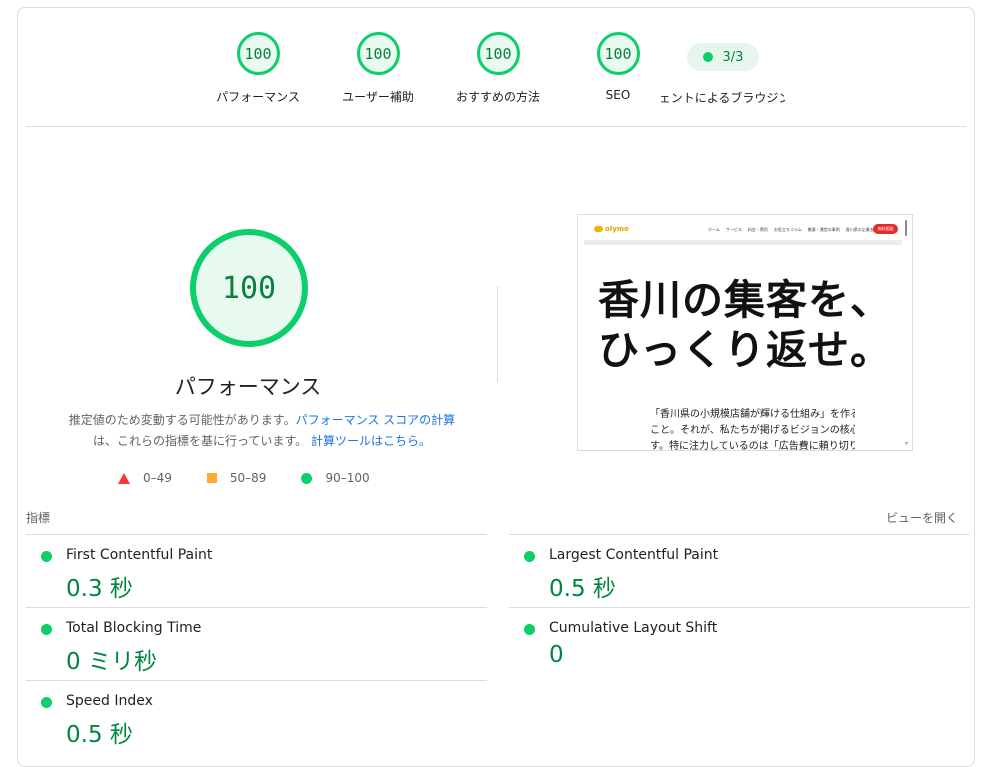 The image size is (1003, 767). Describe the element at coordinates (376, 420) in the screenshot. I see `score-calc-link: パフォーマンス スコアの計算` at that location.